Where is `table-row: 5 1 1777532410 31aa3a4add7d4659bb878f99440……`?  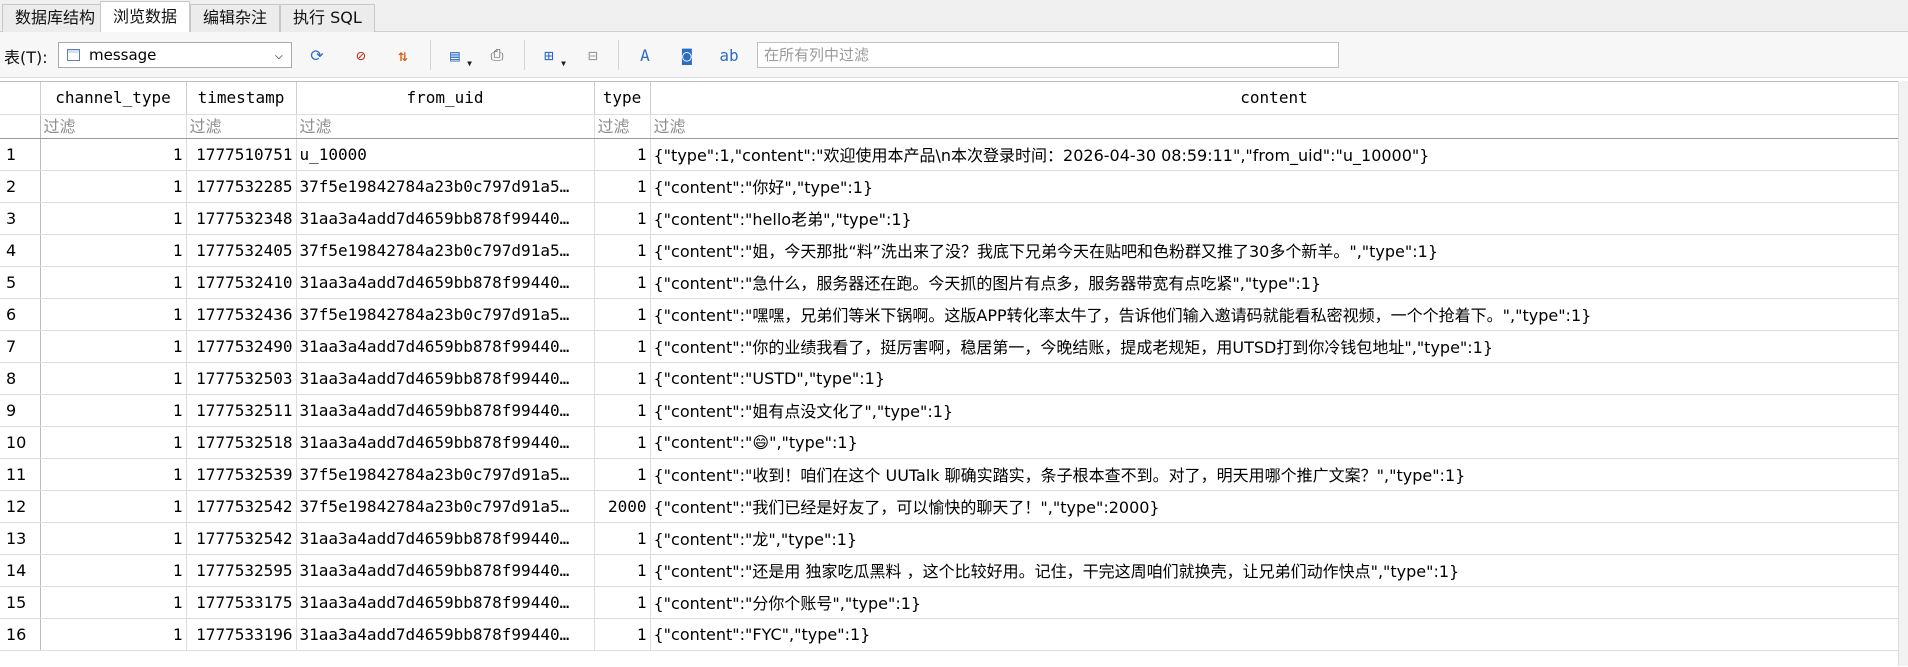 table-row: 5 1 1777532410 31aa3a4add7d4659bb878f99440…… is located at coordinates (949, 282).